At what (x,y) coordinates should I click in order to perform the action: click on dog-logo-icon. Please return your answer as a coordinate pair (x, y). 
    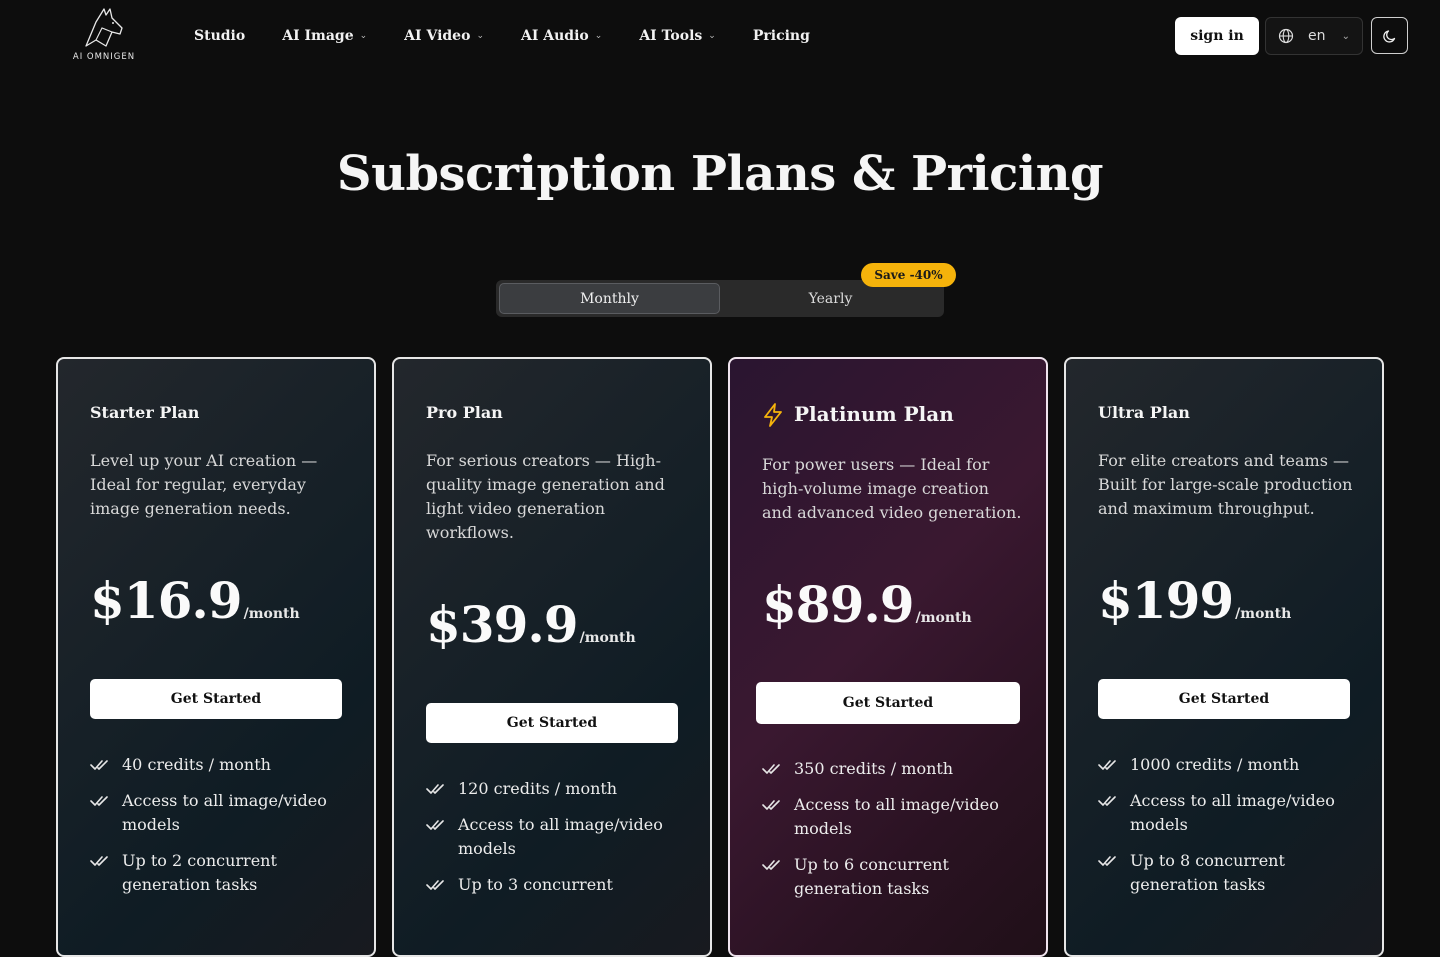
    Looking at the image, I should click on (104, 27).